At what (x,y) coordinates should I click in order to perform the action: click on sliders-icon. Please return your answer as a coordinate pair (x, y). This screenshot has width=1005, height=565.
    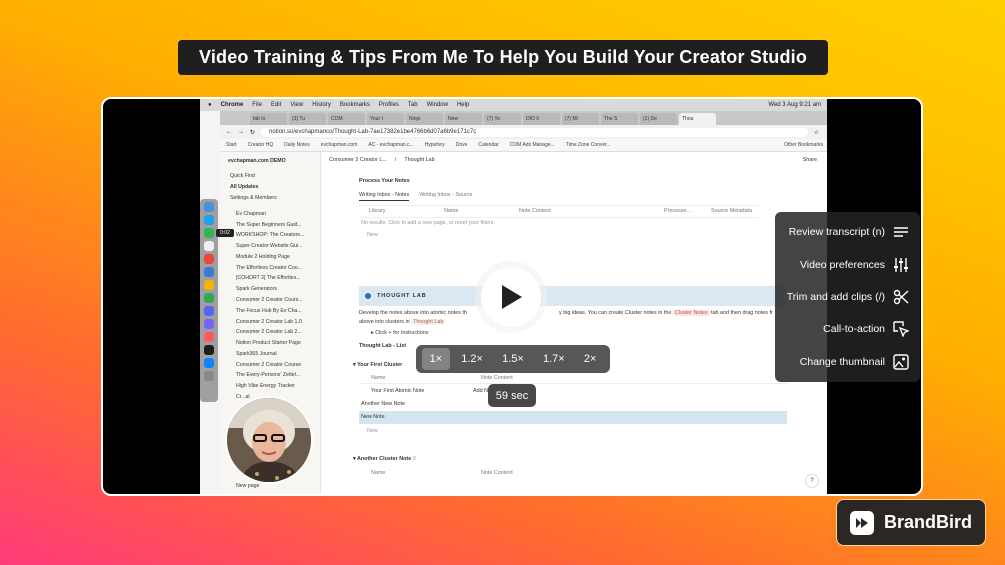
    Looking at the image, I should click on (901, 265).